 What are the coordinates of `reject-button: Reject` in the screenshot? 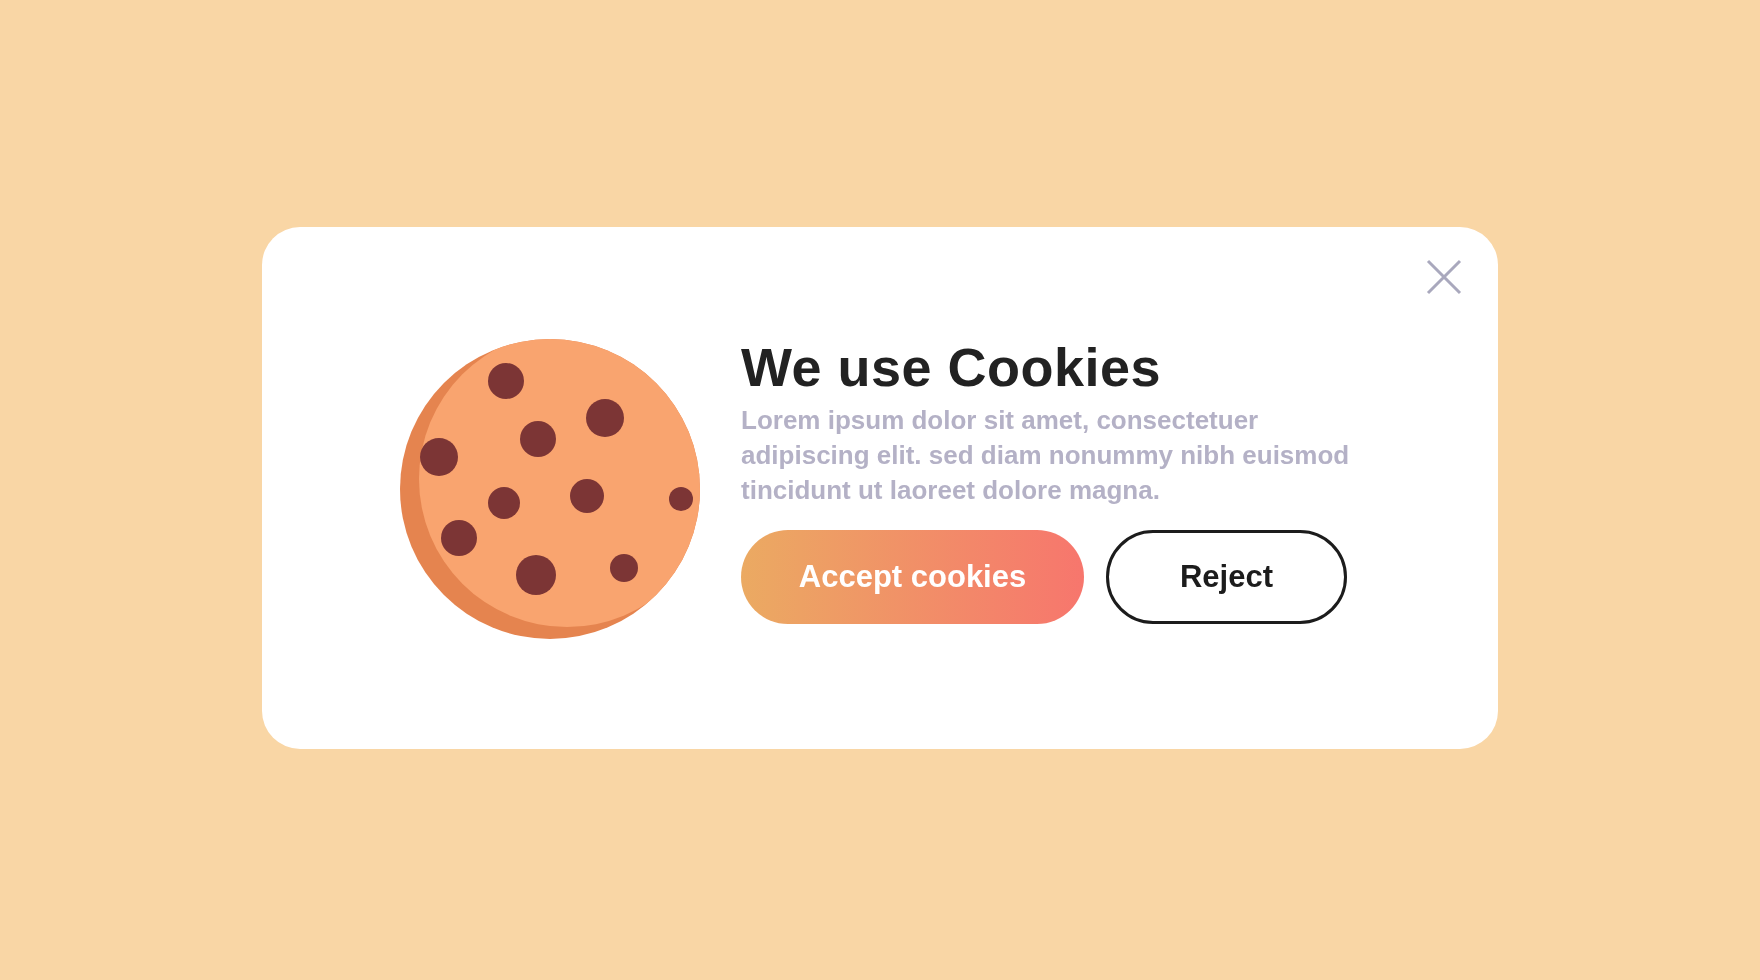 It's located at (1226, 577).